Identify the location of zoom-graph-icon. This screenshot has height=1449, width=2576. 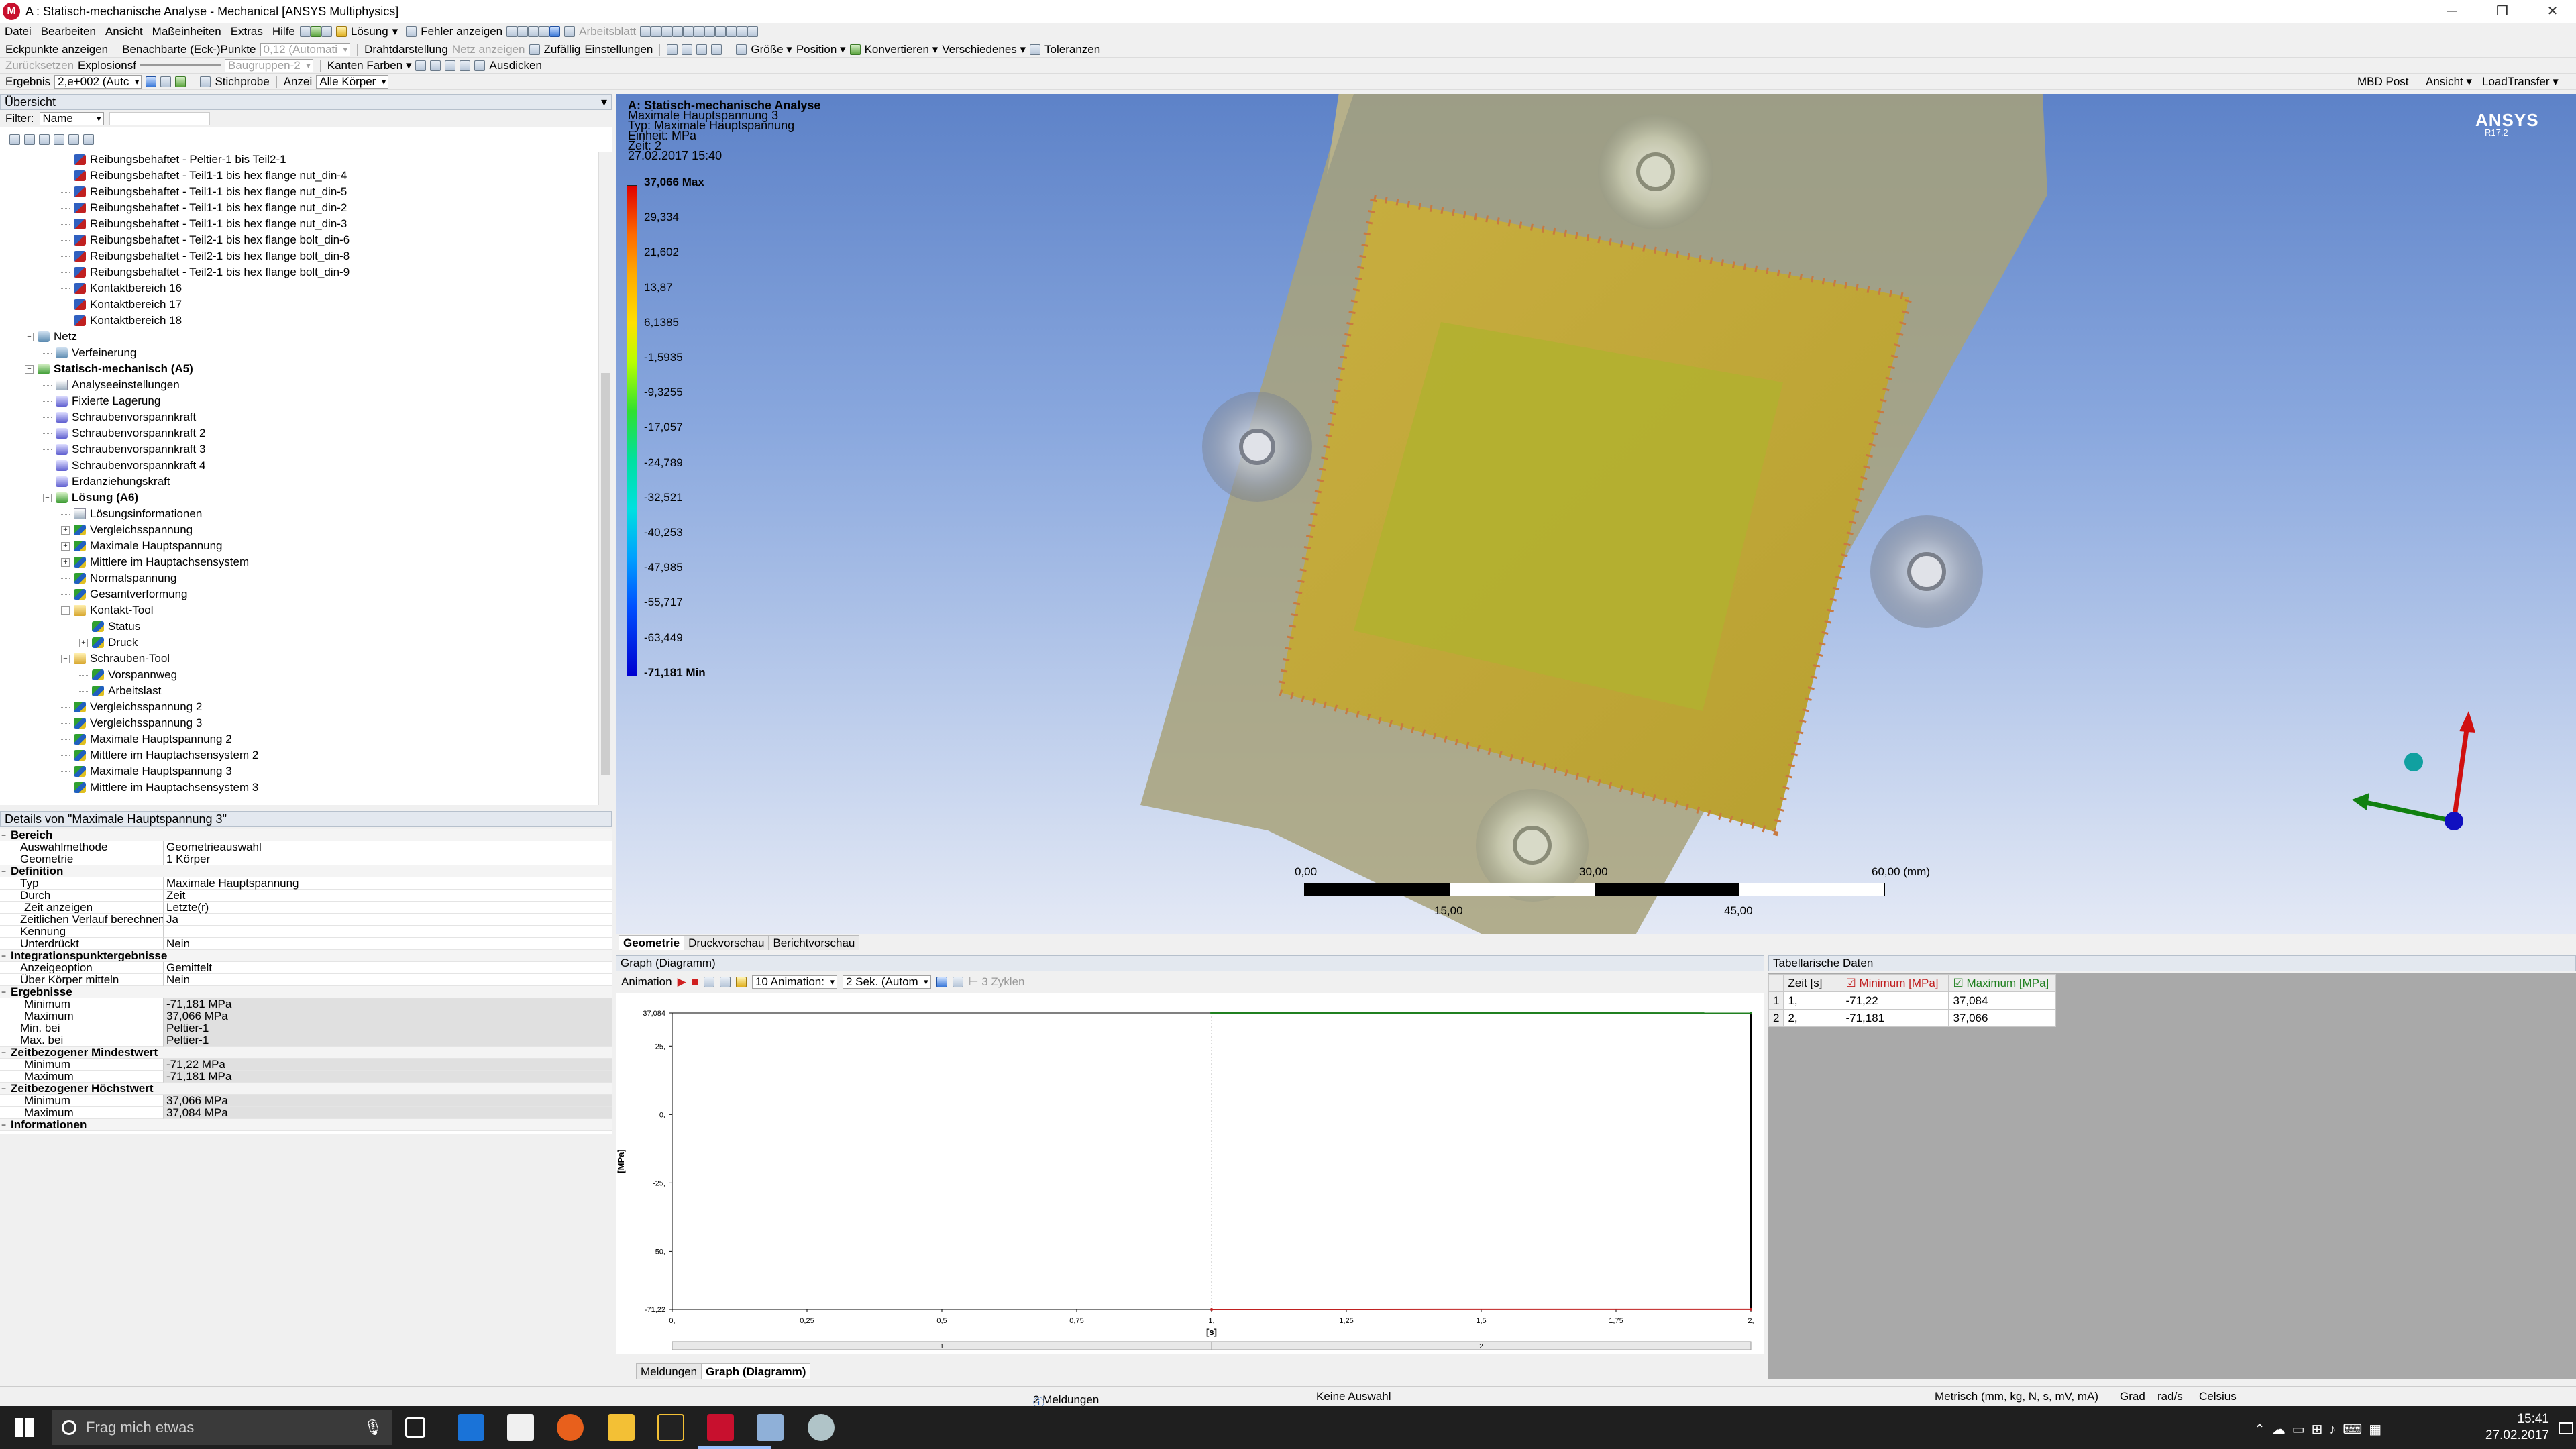
(957, 982).